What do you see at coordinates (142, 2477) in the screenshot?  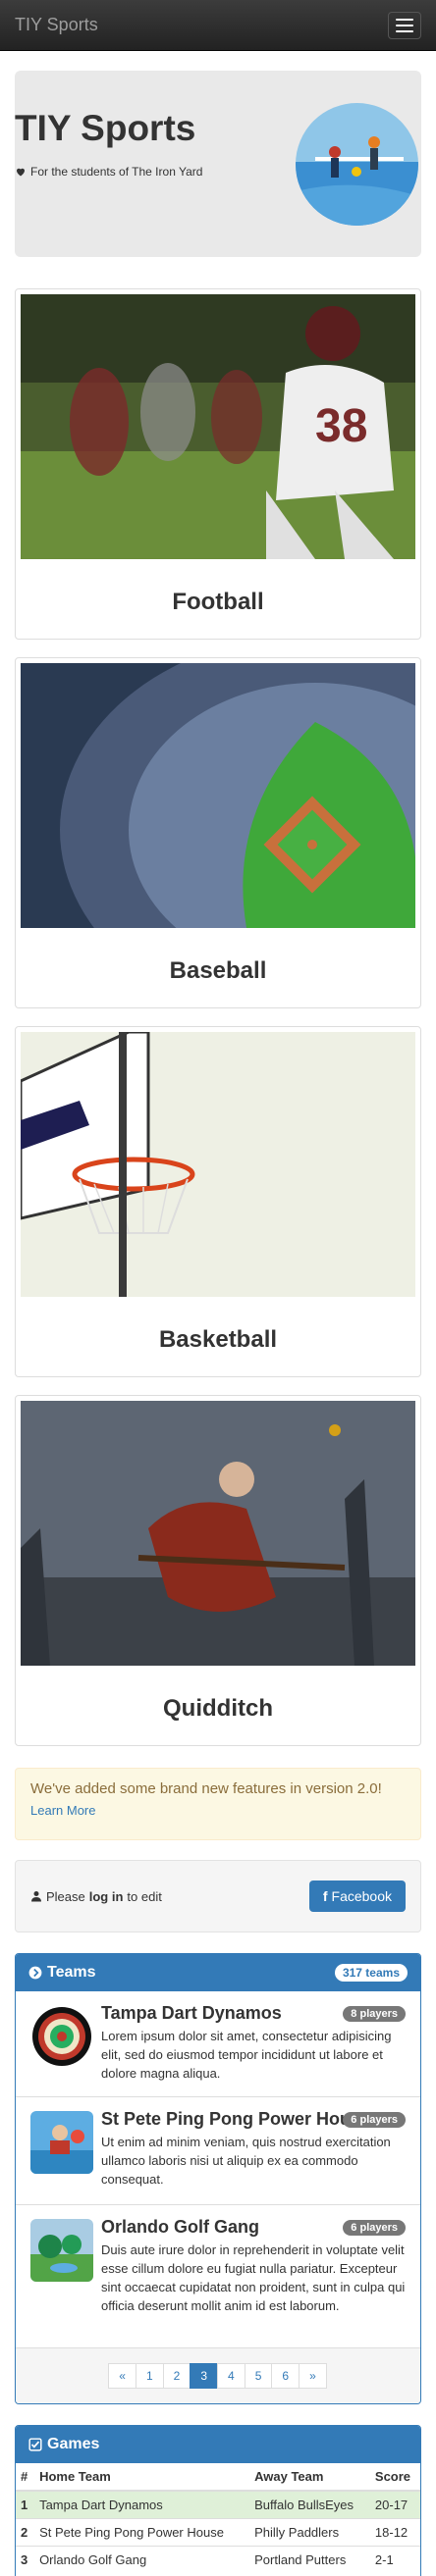 I see `column-header: Home Team` at bounding box center [142, 2477].